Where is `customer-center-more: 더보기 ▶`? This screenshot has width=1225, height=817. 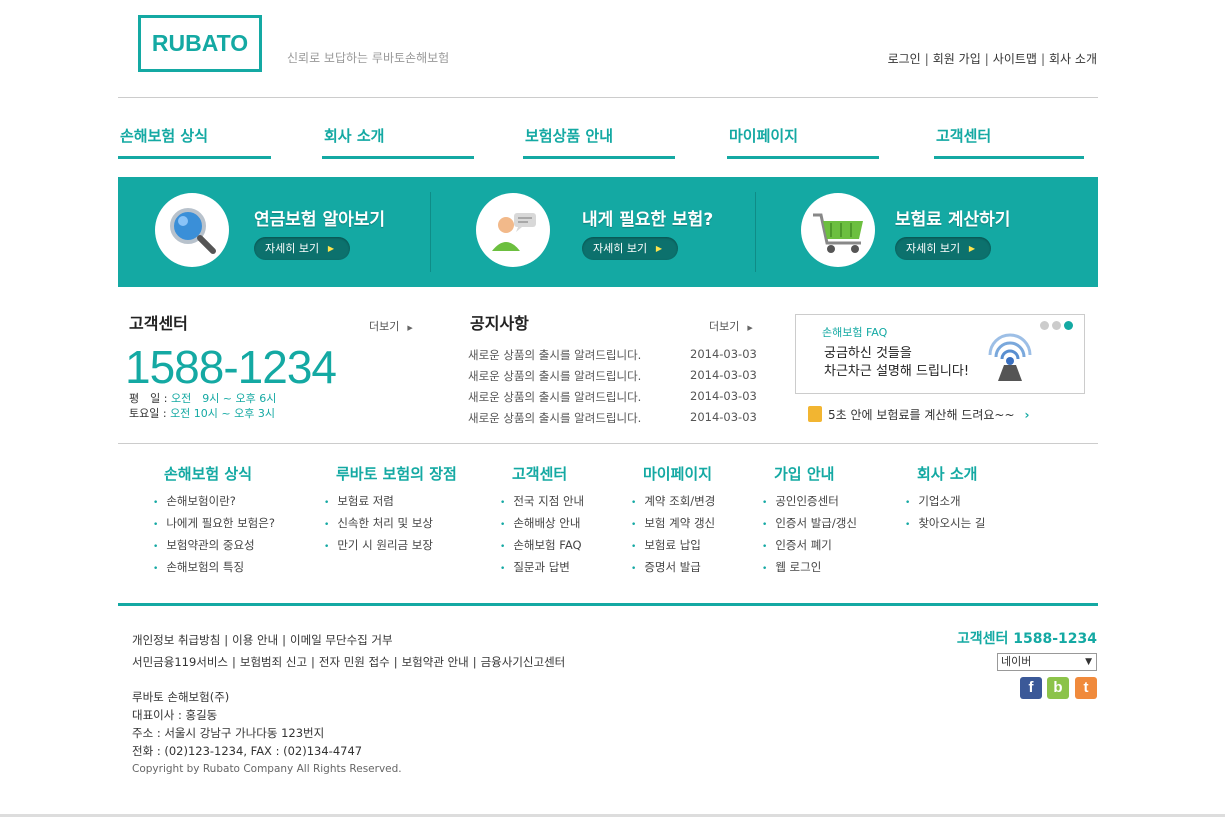
customer-center-more: 더보기 ▶ is located at coordinates (391, 326).